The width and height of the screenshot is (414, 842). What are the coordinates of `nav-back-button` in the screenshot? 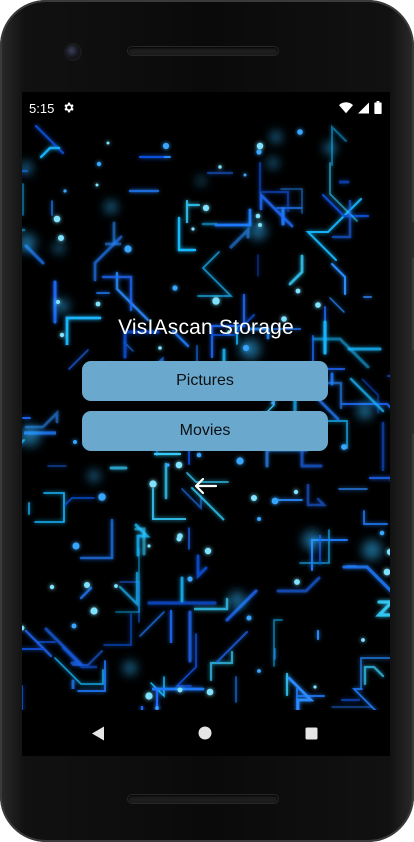 It's located at (98, 733).